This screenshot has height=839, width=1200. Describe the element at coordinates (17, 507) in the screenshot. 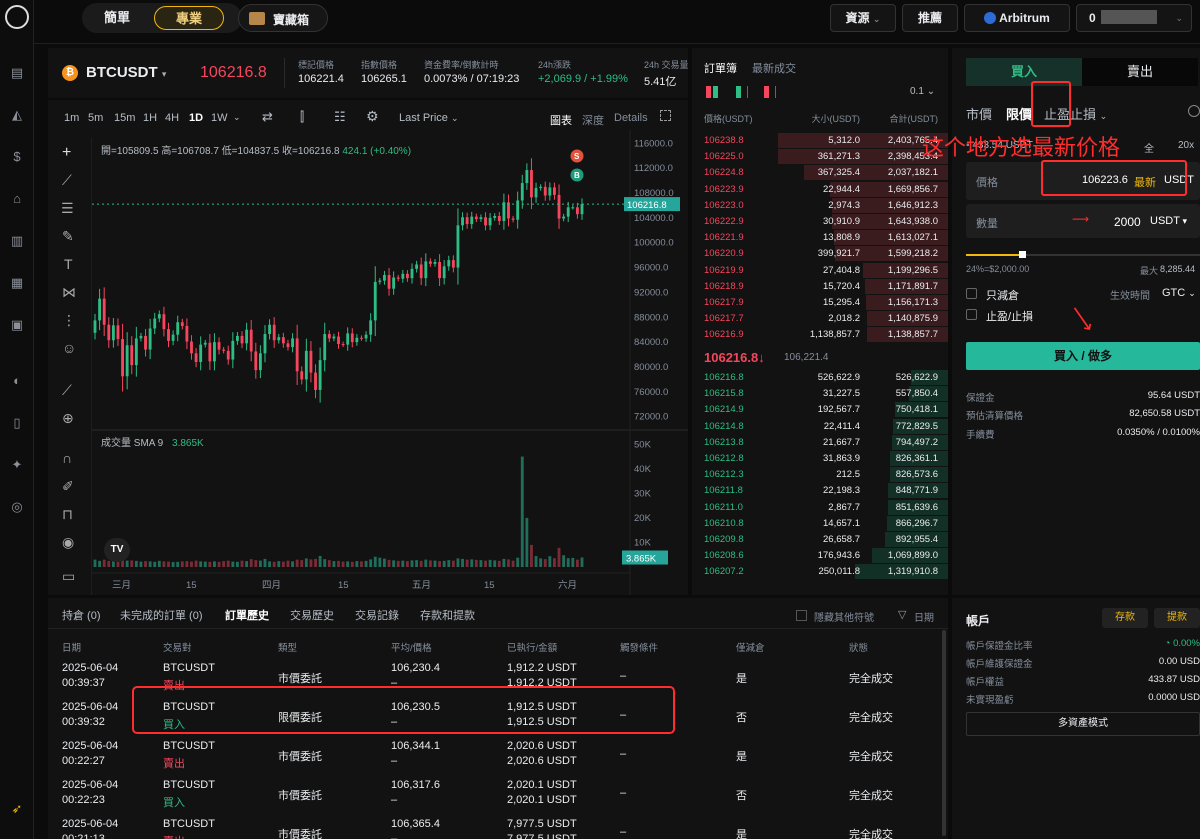

I see `network-icon: ◎` at that location.